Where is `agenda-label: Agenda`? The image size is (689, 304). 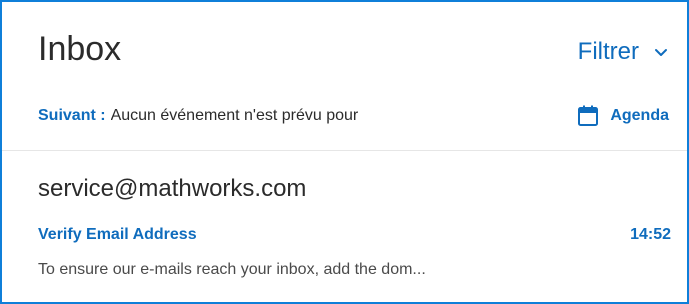 agenda-label: Agenda is located at coordinates (639, 115).